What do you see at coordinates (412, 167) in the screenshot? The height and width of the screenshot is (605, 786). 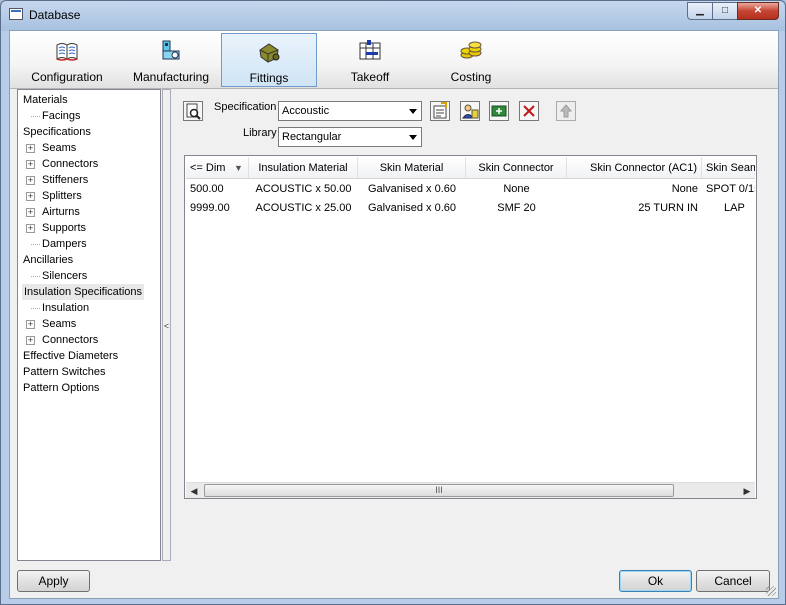 I see `column-header-skin-material: Skin Material` at bounding box center [412, 167].